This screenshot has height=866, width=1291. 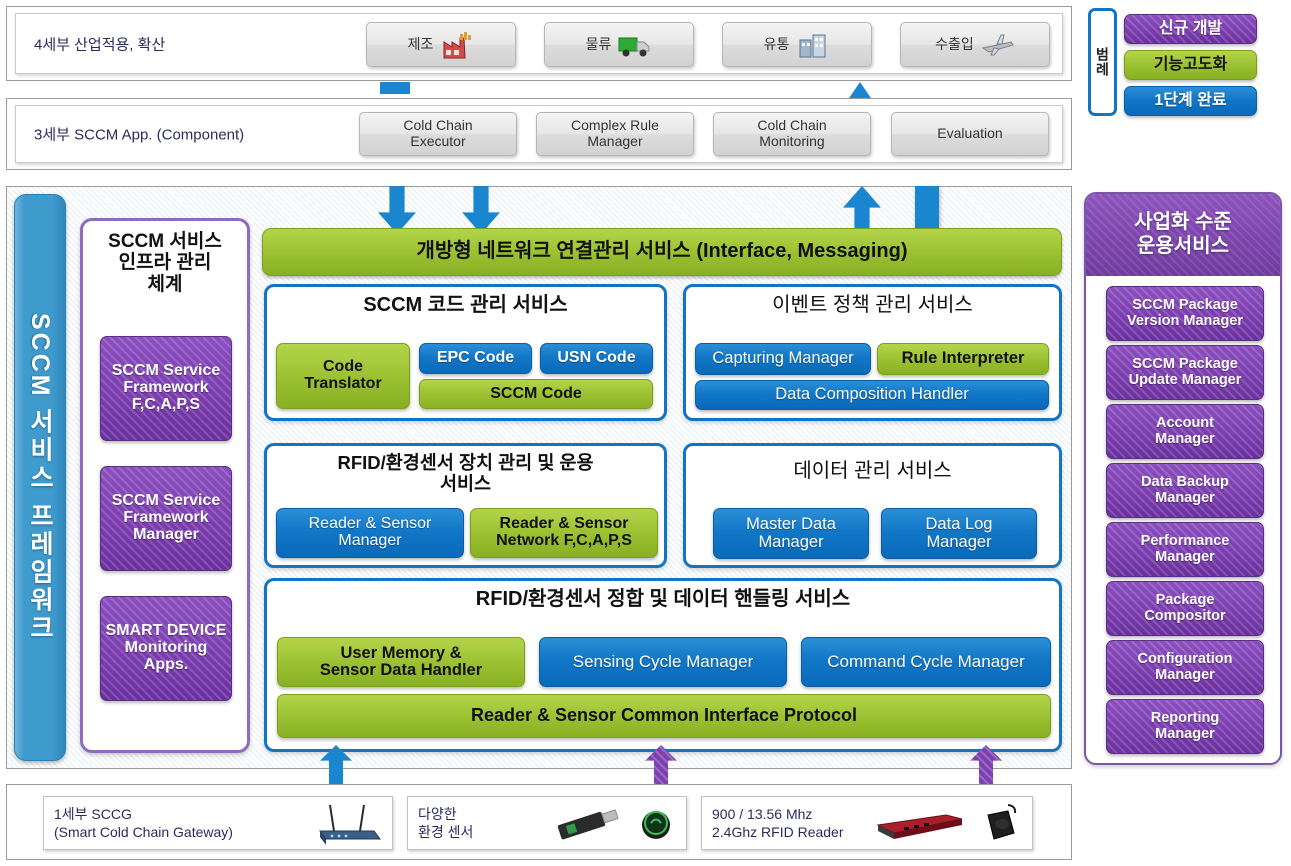 I want to click on business-item-label: Configuration Manager, so click(x=1185, y=667).